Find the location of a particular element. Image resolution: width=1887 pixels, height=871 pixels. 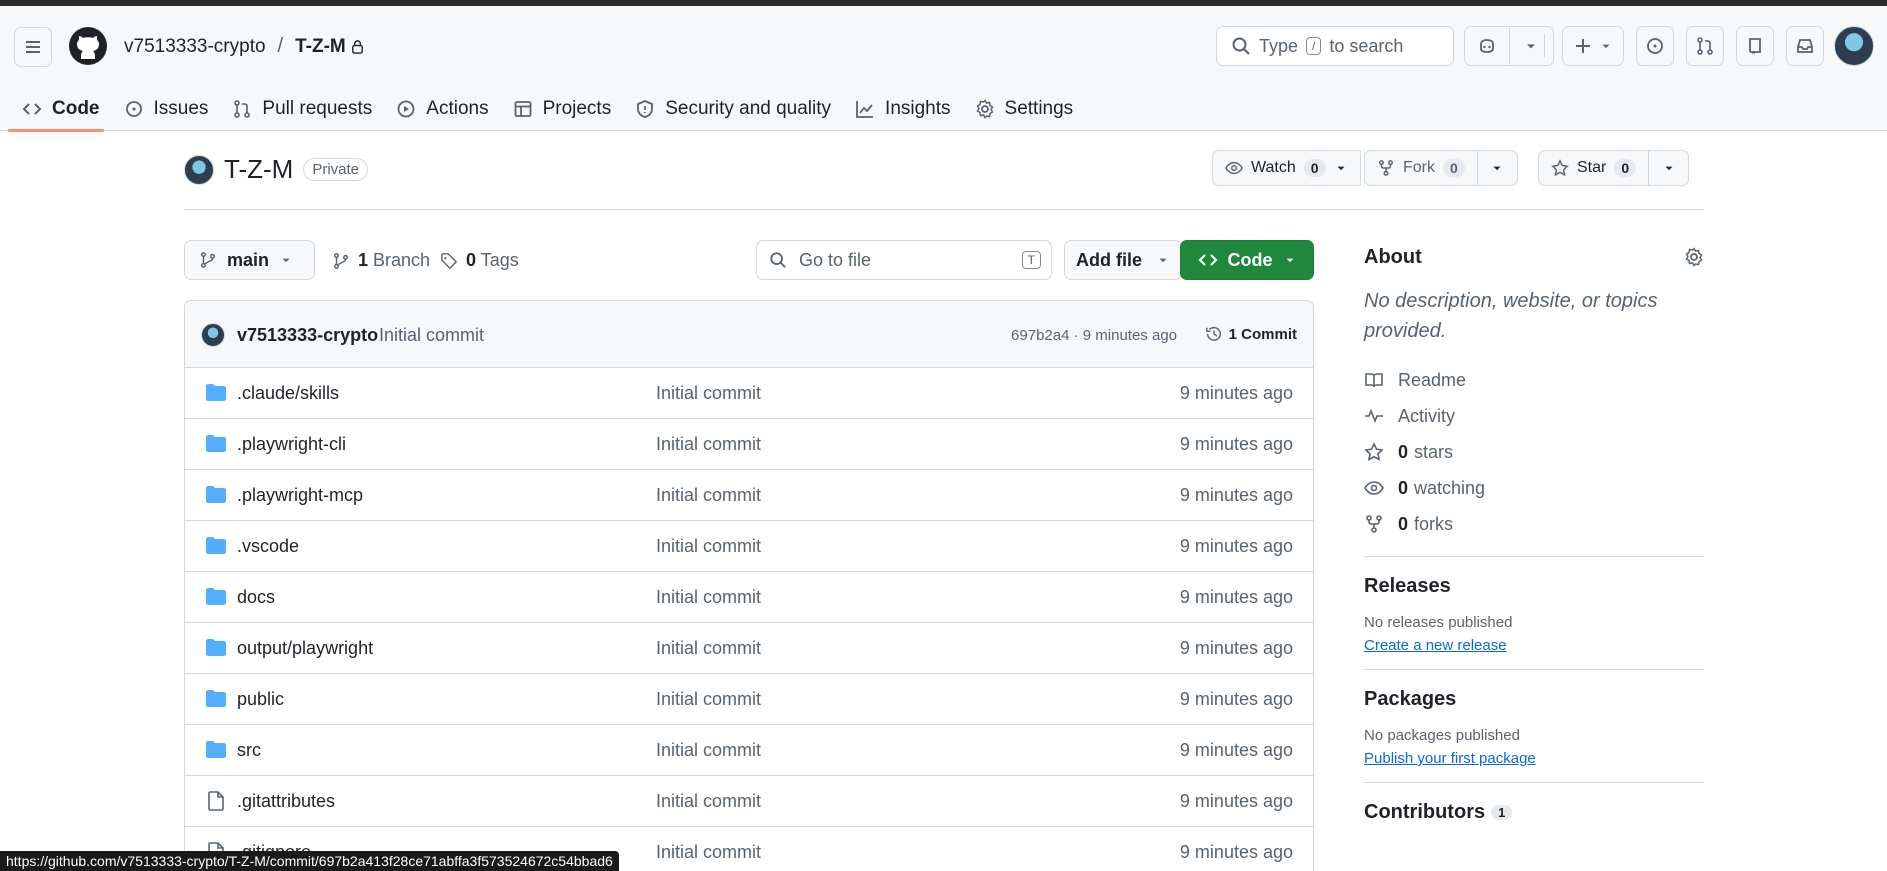

add-file-button: Add file is located at coordinates (1123, 260).